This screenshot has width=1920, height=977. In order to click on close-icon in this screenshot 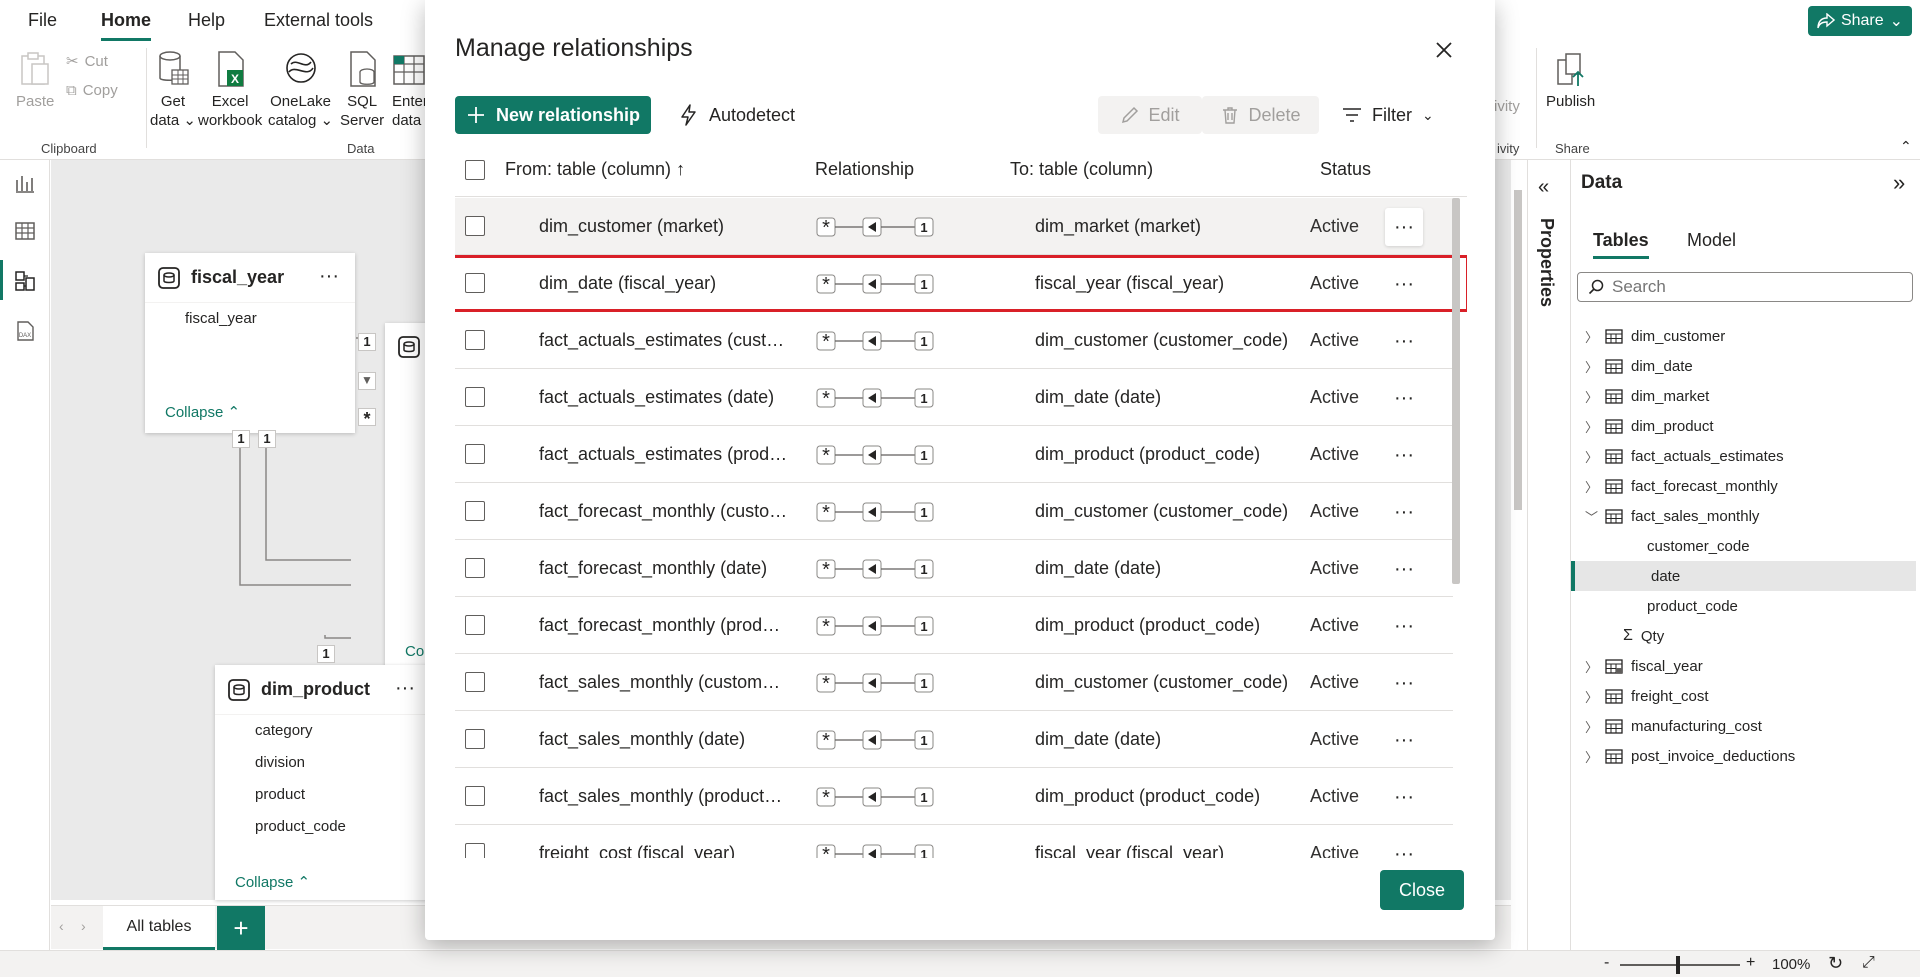, I will do `click(1444, 50)`.